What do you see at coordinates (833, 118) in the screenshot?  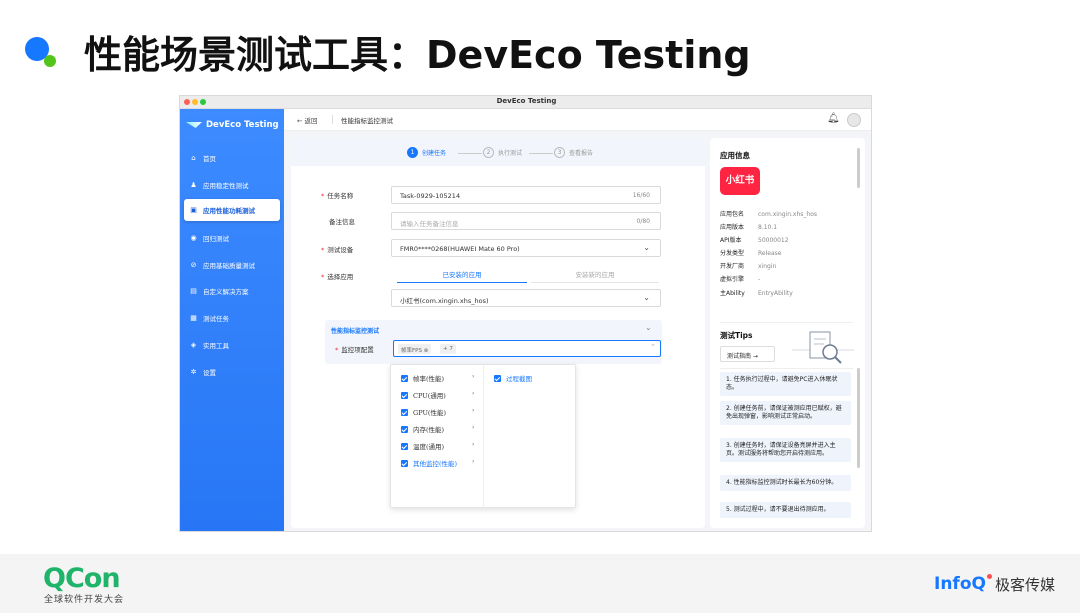 I see `bell-icon: 🔔︎` at bounding box center [833, 118].